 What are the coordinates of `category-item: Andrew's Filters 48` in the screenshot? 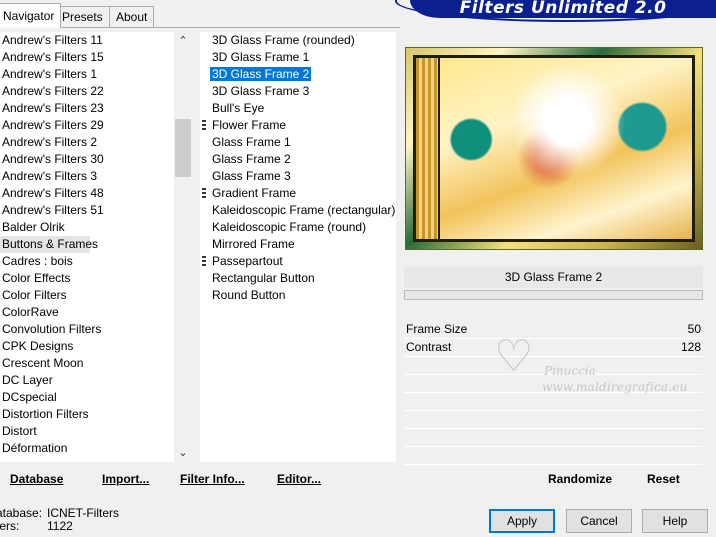 It's located at (96, 193).